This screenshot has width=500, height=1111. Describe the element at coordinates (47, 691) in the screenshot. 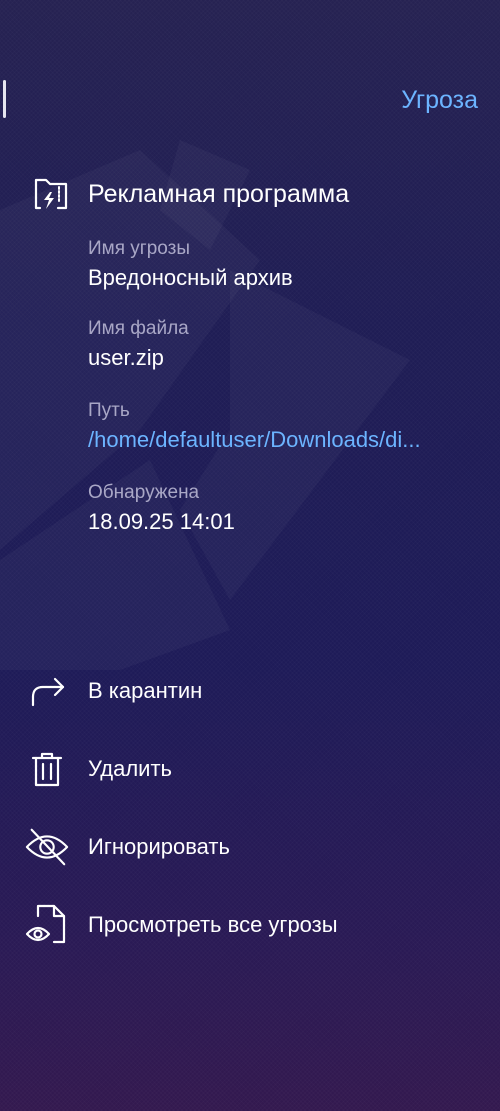

I see `forward-arrow-icon` at that location.